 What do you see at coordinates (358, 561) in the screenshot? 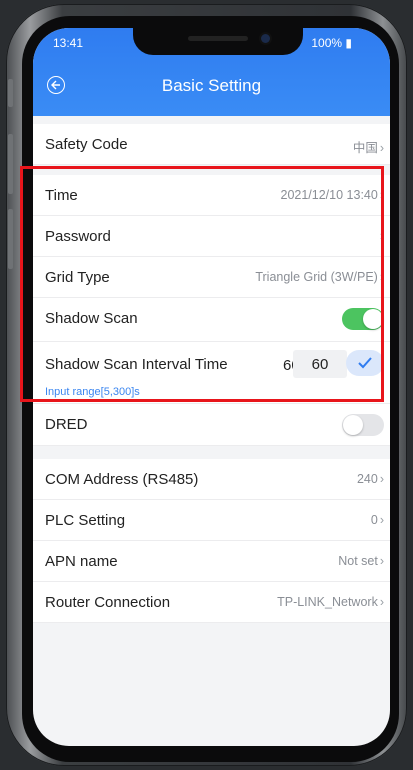
I see `apn-name-value: Not set` at bounding box center [358, 561].